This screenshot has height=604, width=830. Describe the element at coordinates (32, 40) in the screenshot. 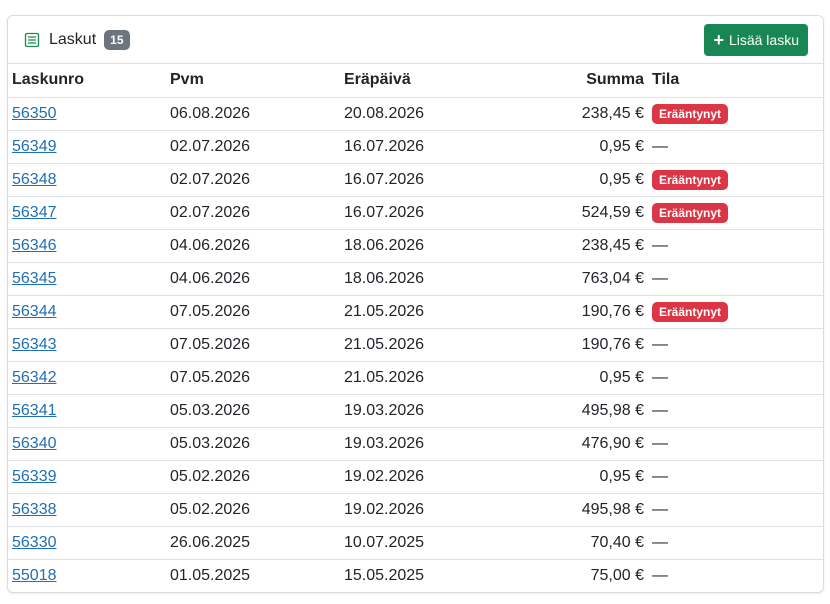

I see `list-icon` at that location.